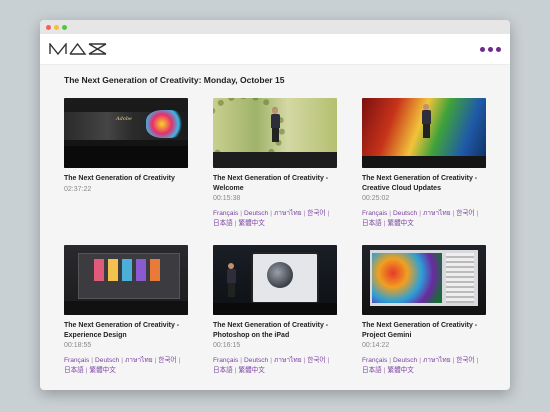 Image resolution: width=550 pixels, height=412 pixels. Describe the element at coordinates (275, 49) in the screenshot. I see `site-header` at that location.